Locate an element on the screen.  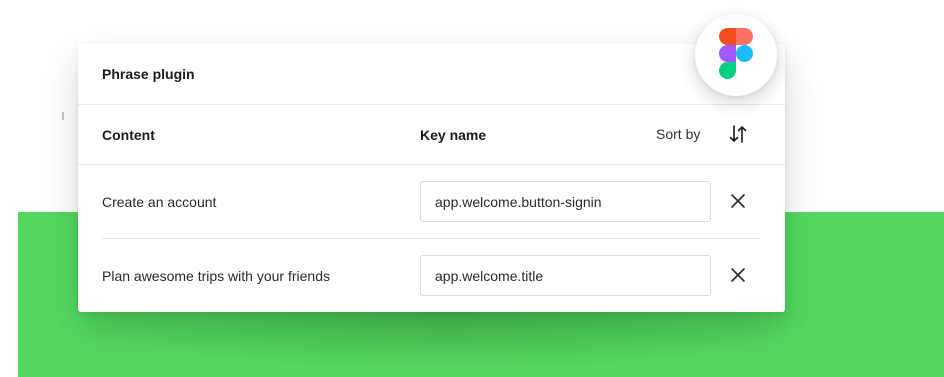
table-row: Create an account is located at coordinates (431, 202).